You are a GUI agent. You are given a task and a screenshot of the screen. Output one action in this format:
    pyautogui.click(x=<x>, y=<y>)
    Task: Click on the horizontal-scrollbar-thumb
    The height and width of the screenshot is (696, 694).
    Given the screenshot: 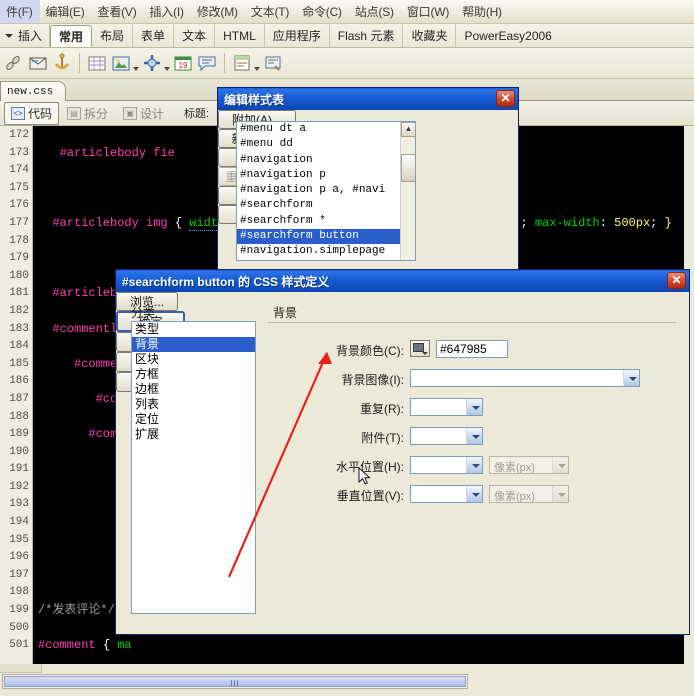 What is the action you would take?
    pyautogui.click(x=235, y=681)
    